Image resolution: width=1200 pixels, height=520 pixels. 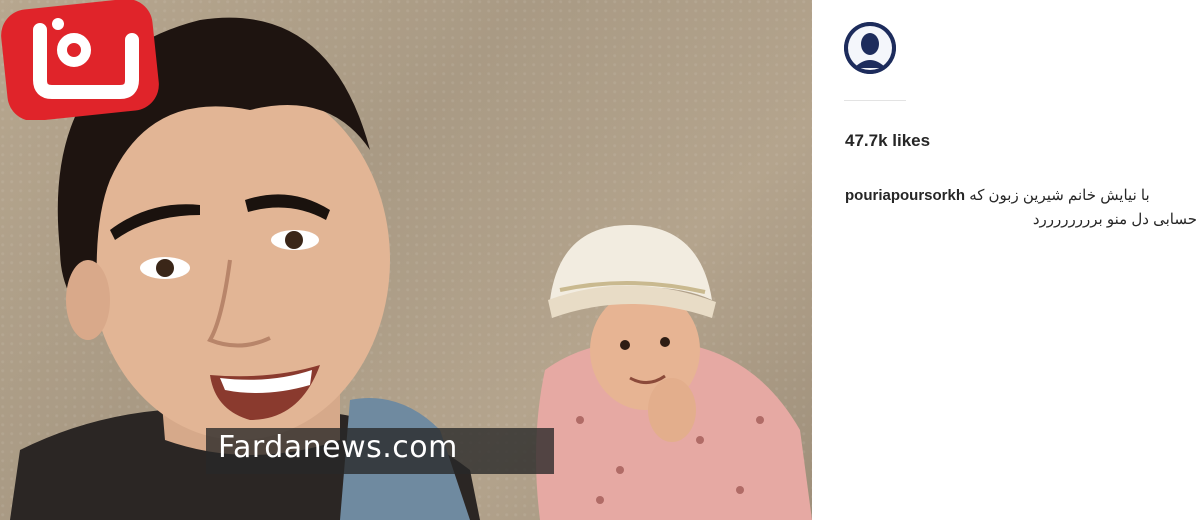 I want to click on divider, so click(x=875, y=100).